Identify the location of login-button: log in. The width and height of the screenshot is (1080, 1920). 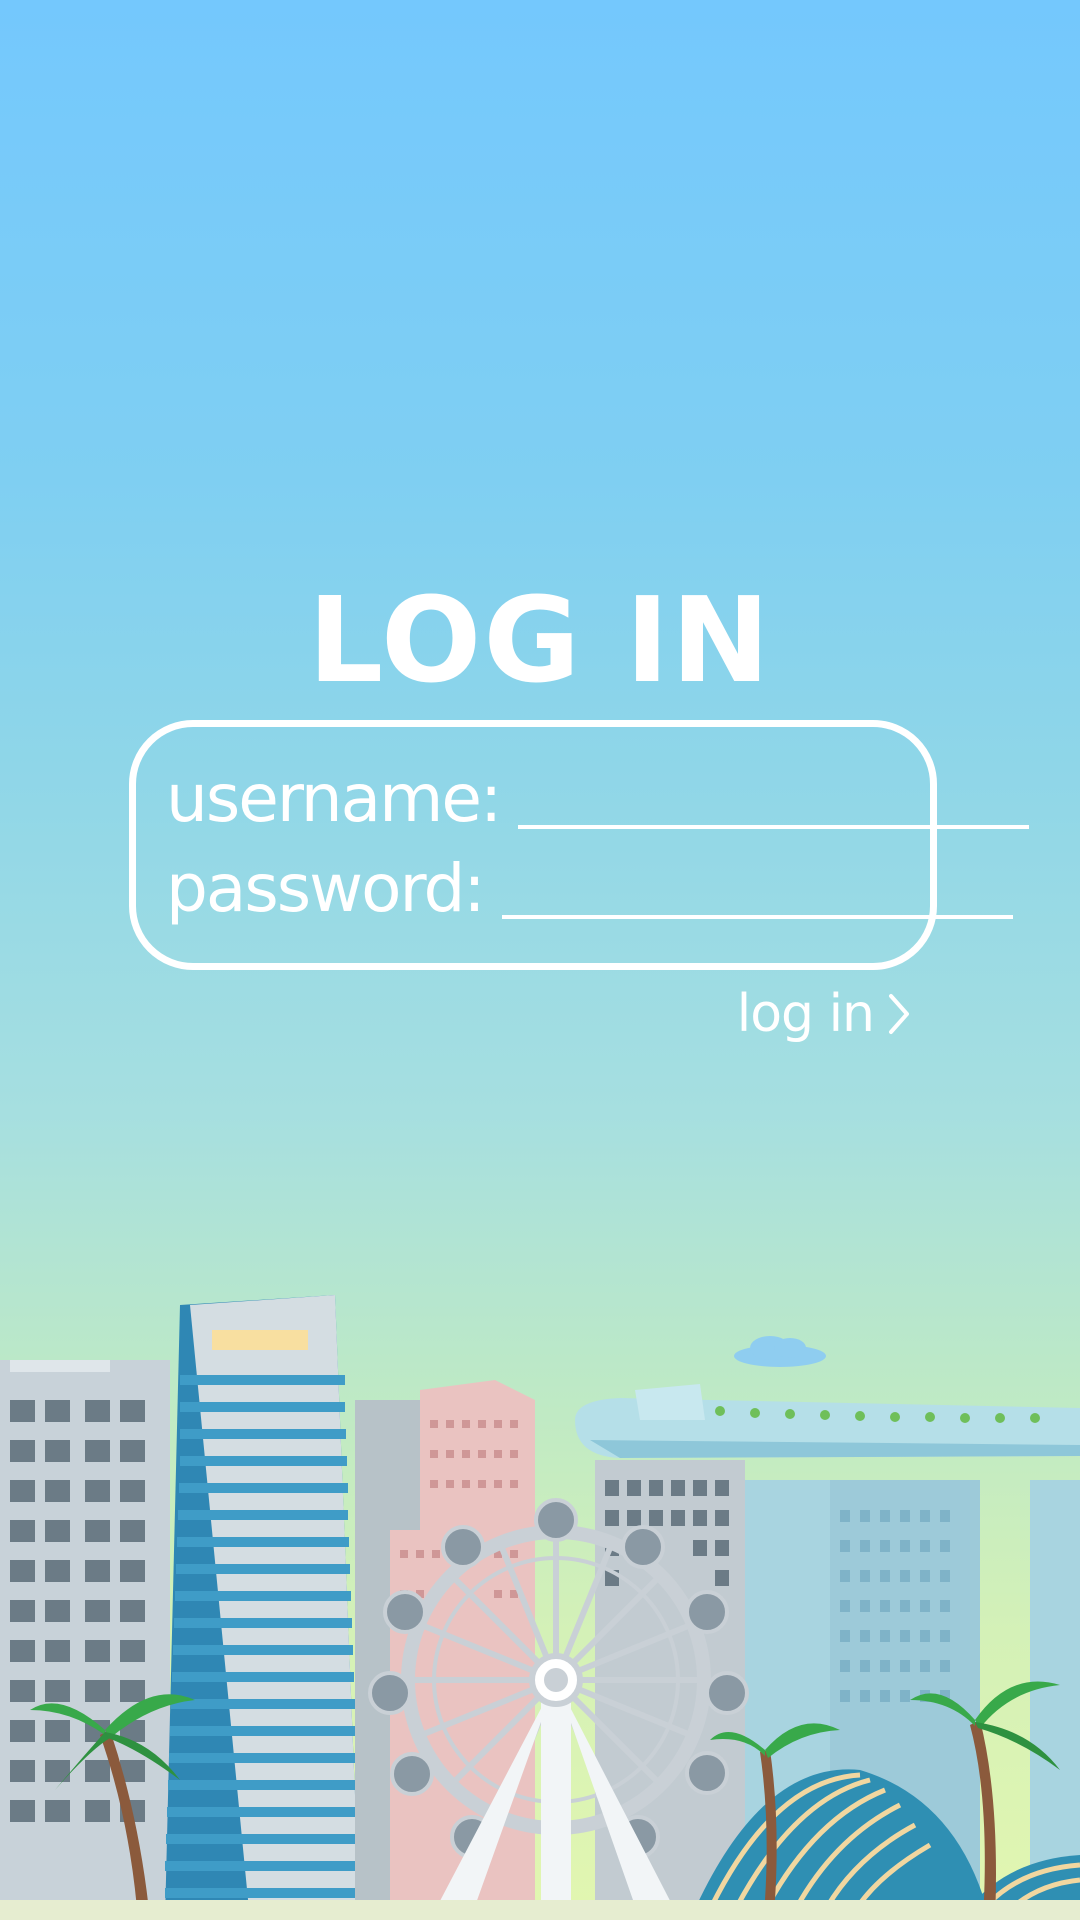
(823, 1014).